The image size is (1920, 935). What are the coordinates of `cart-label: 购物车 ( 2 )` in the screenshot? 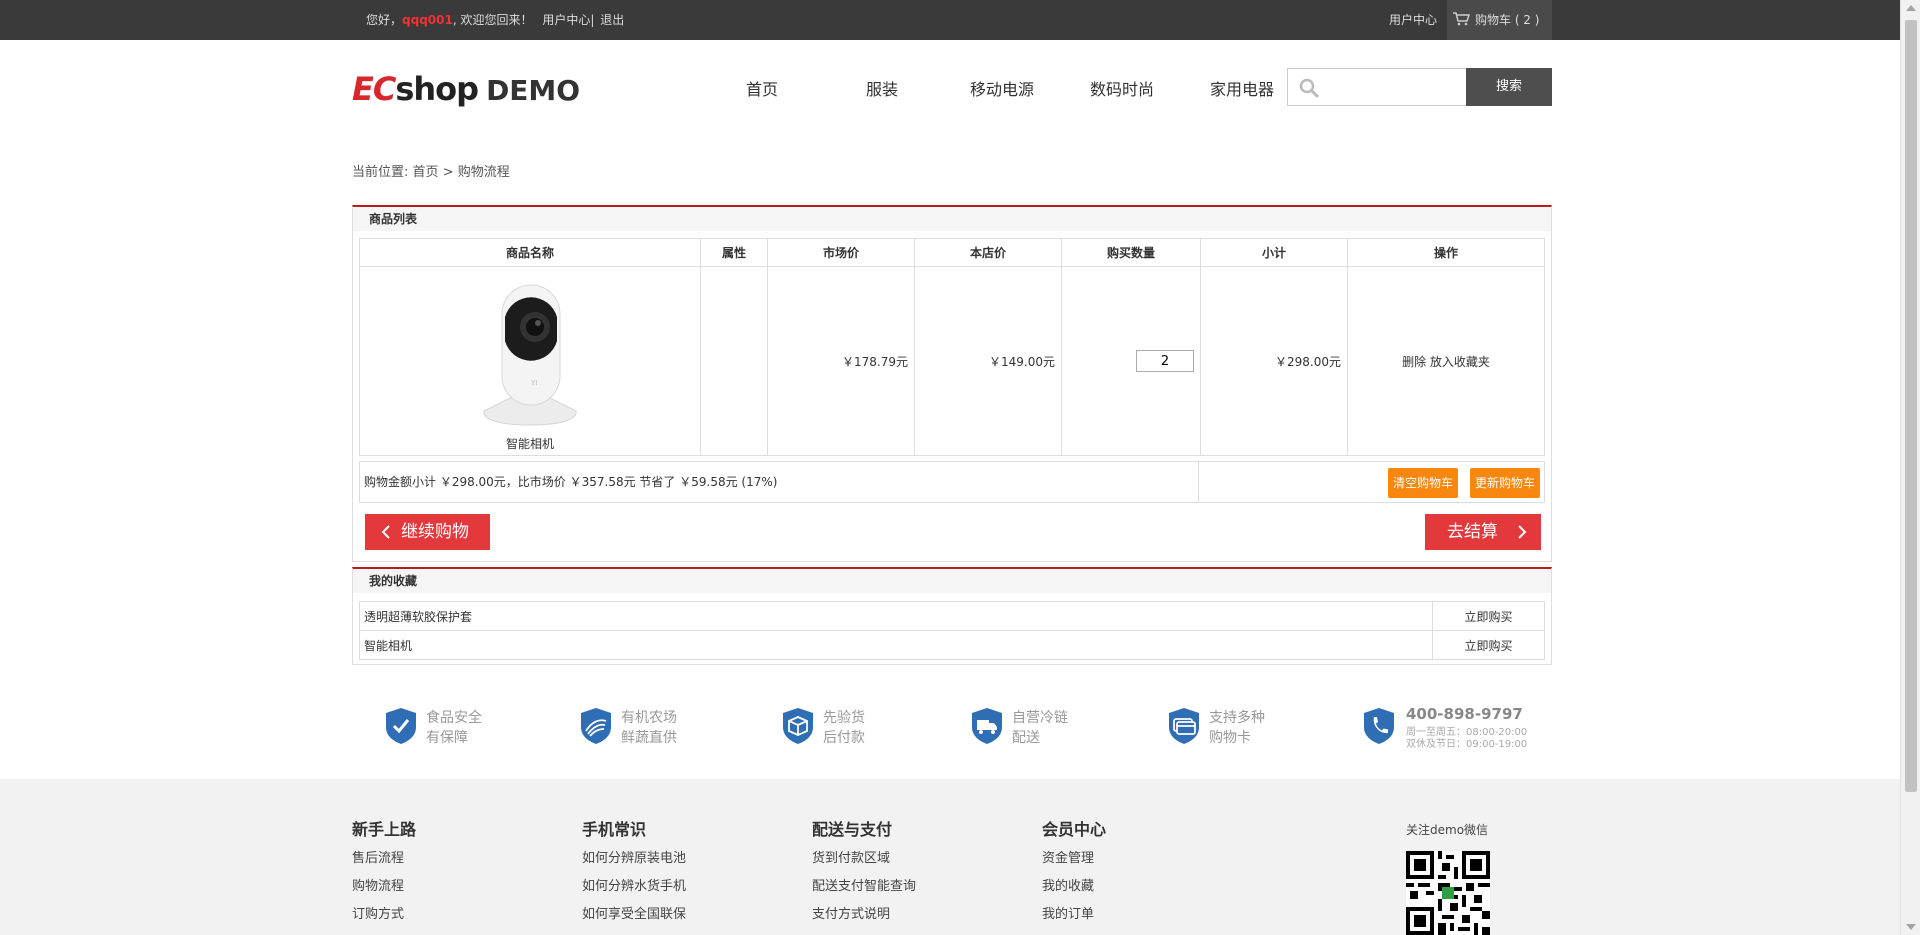 It's located at (1507, 20).